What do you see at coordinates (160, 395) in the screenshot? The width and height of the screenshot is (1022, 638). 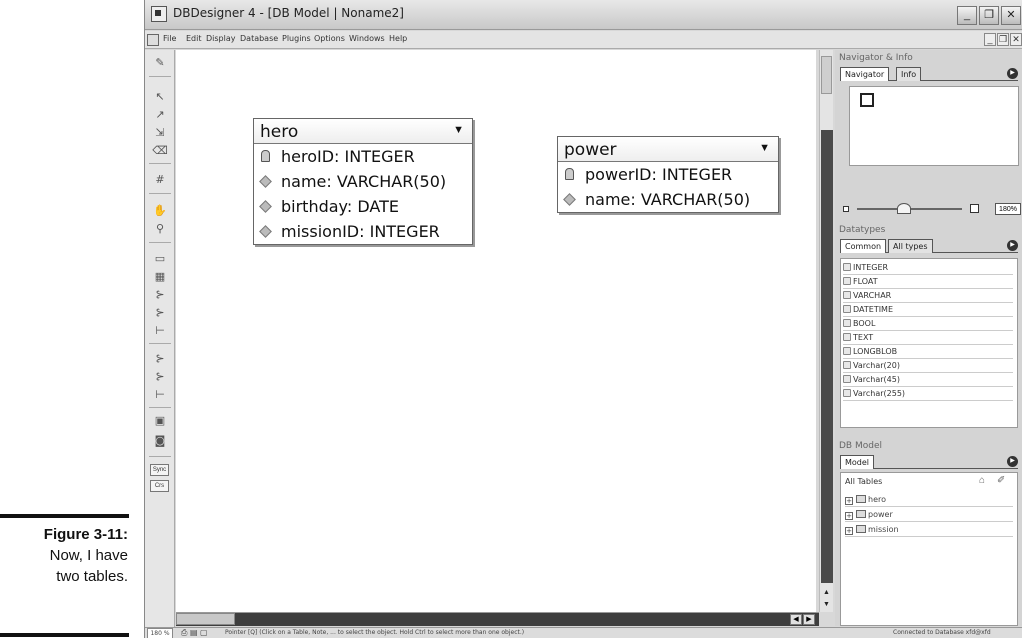 I see `relation-nm-sub-icon: ⊢` at bounding box center [160, 395].